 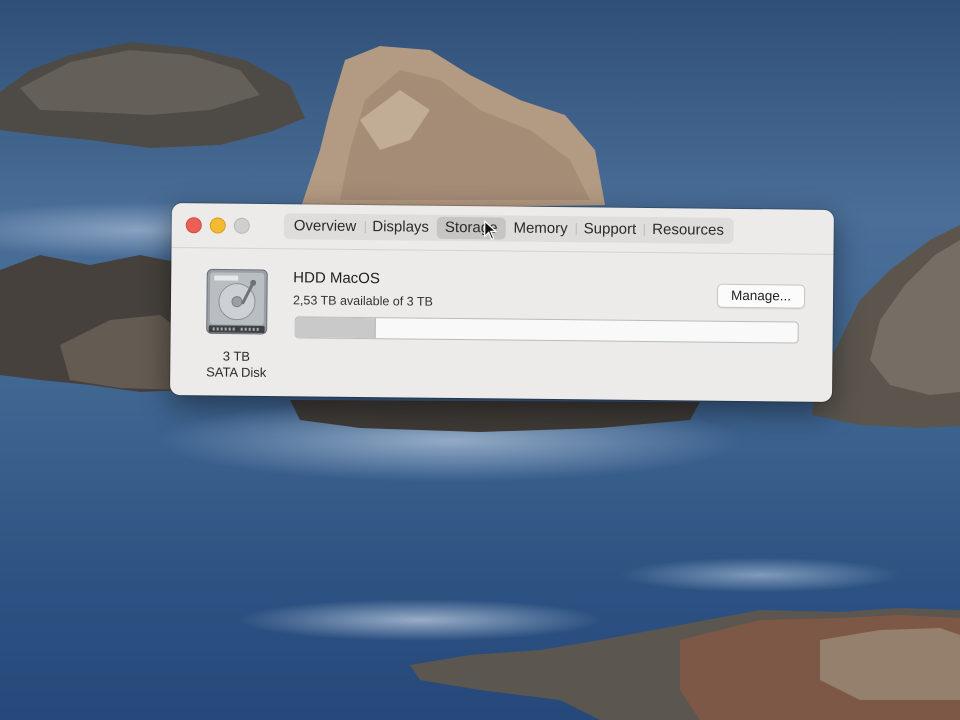 I want to click on tab-overview: Overview, so click(x=325, y=226).